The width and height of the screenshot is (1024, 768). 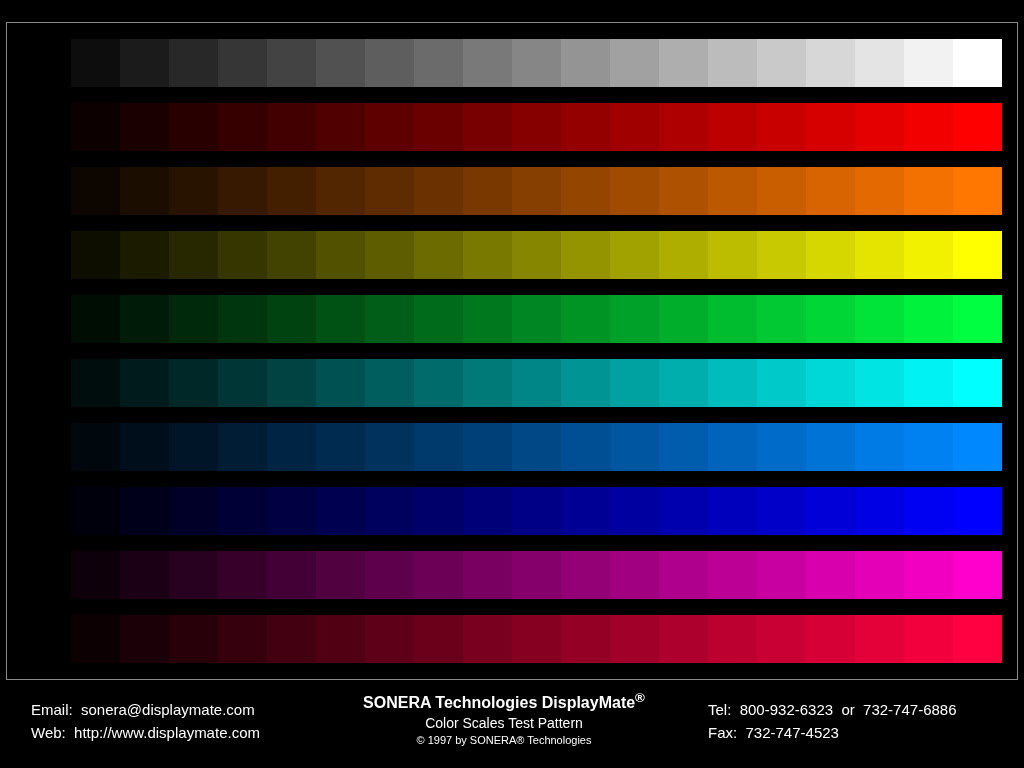 I want to click on pattern-subtitle: Color Scales Test Pattern, so click(x=504, y=723).